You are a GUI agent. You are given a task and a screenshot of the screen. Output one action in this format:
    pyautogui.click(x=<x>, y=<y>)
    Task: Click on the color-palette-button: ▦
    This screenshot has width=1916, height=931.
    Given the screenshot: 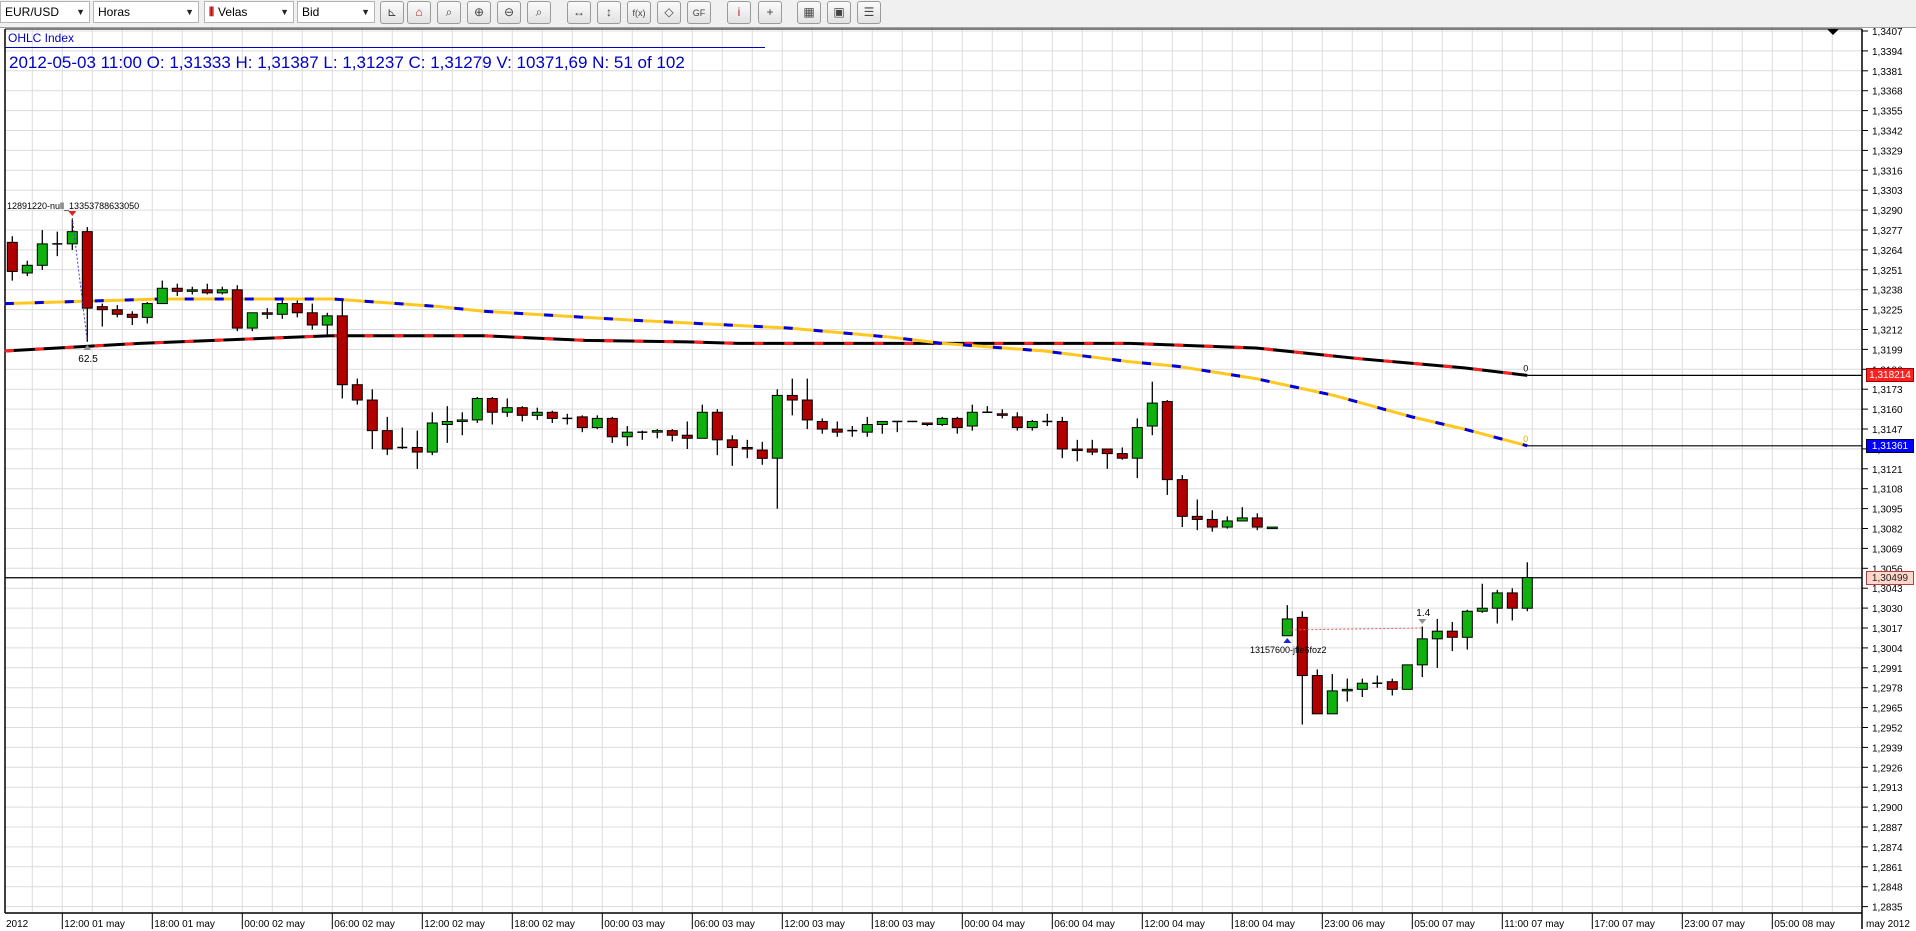 What is the action you would take?
    pyautogui.click(x=809, y=12)
    